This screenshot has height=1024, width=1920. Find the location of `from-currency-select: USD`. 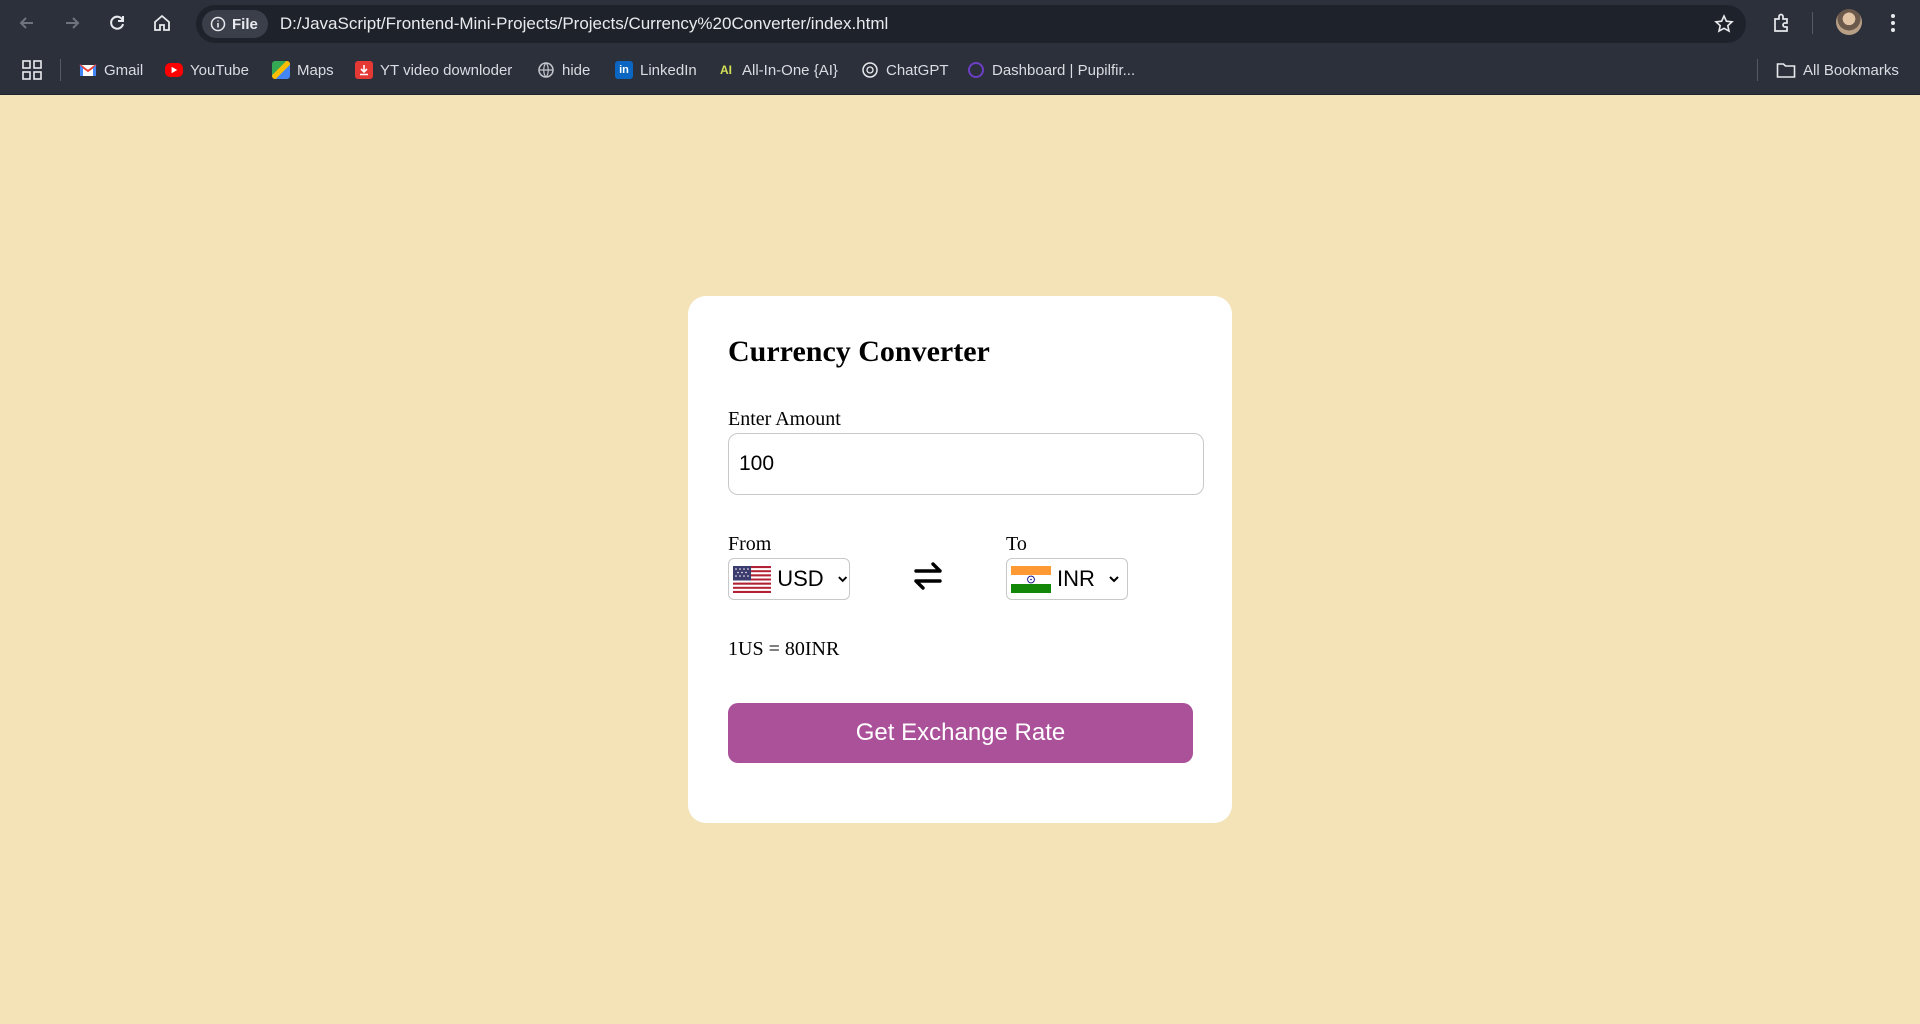

from-currency-select: USD is located at coordinates (789, 579).